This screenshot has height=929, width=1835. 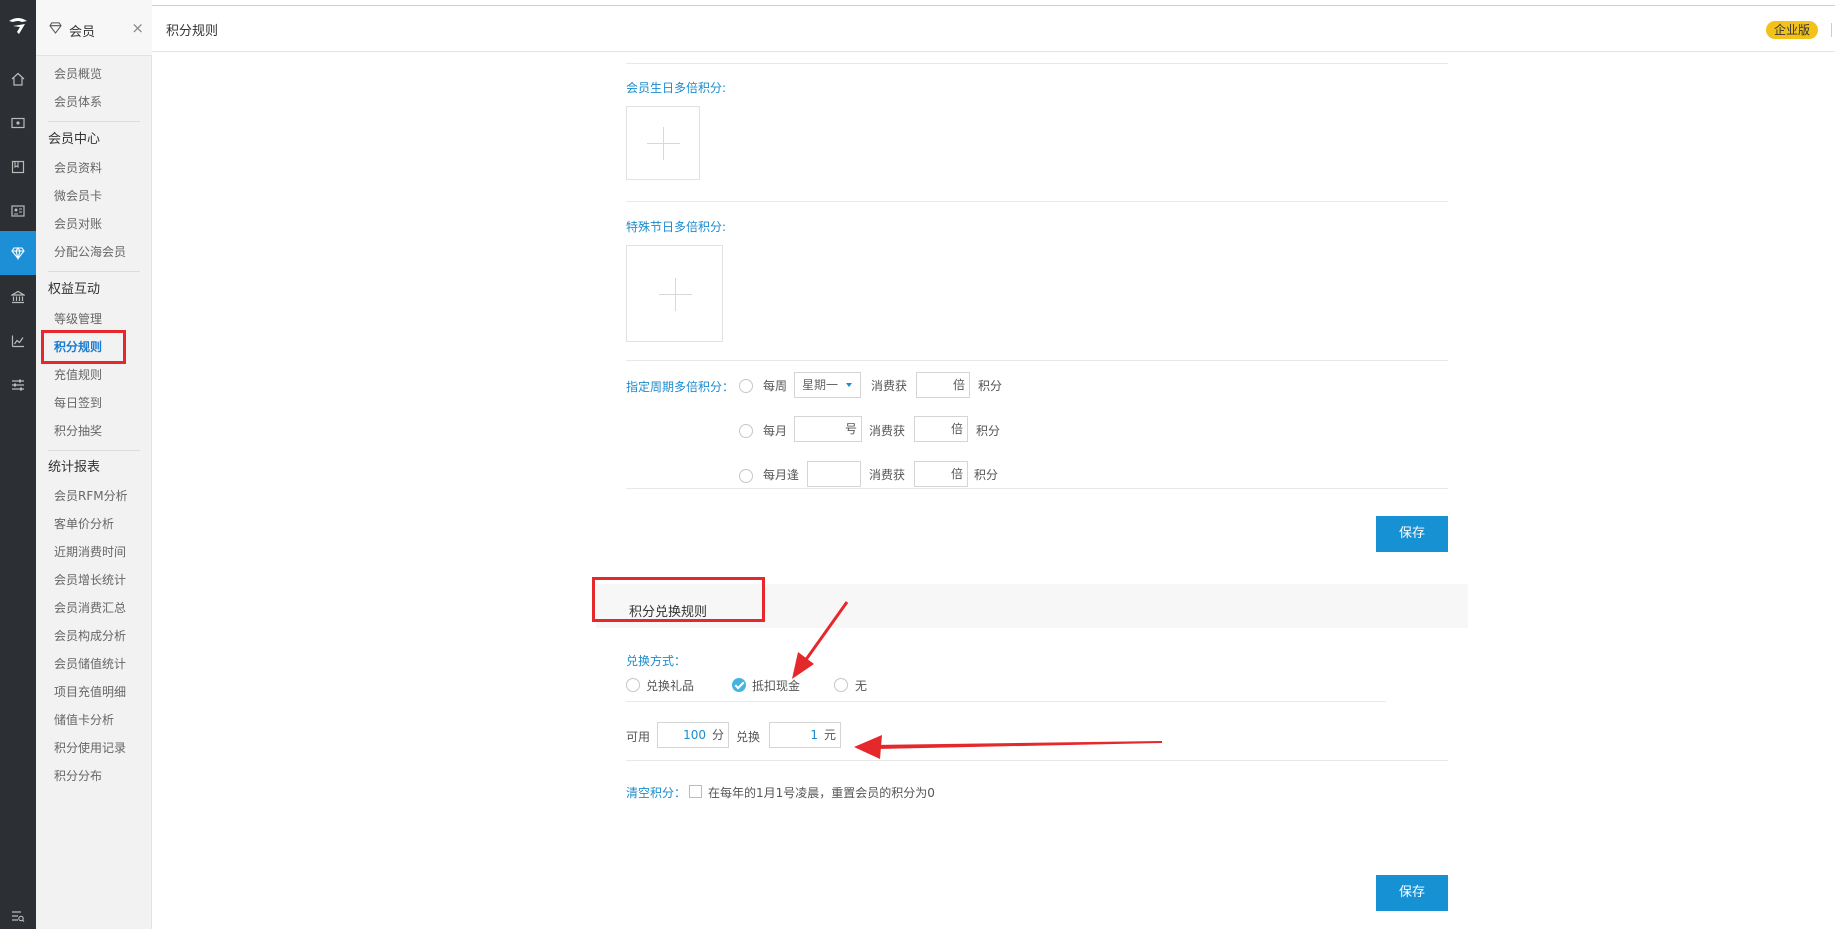 I want to click on points-value: 100, so click(x=694, y=735).